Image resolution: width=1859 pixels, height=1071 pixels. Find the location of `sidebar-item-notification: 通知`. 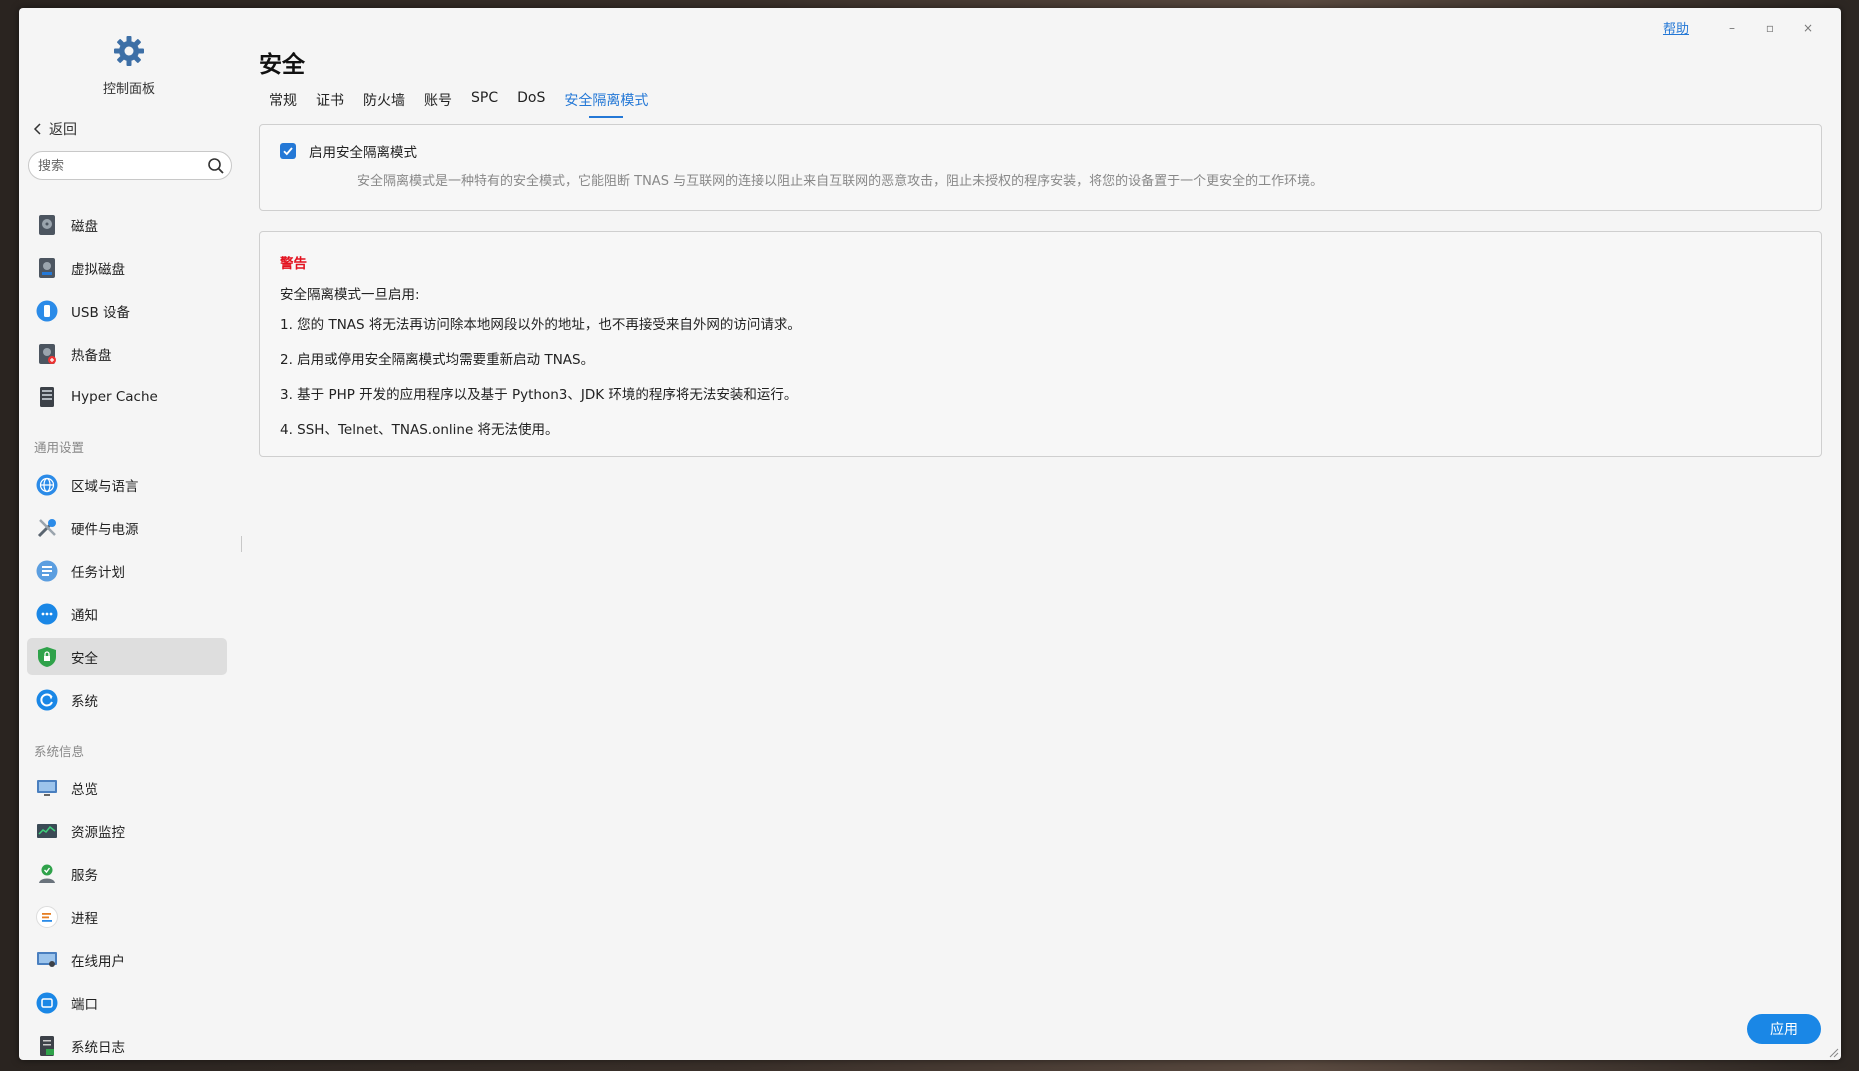

sidebar-item-notification: 通知 is located at coordinates (127, 613).